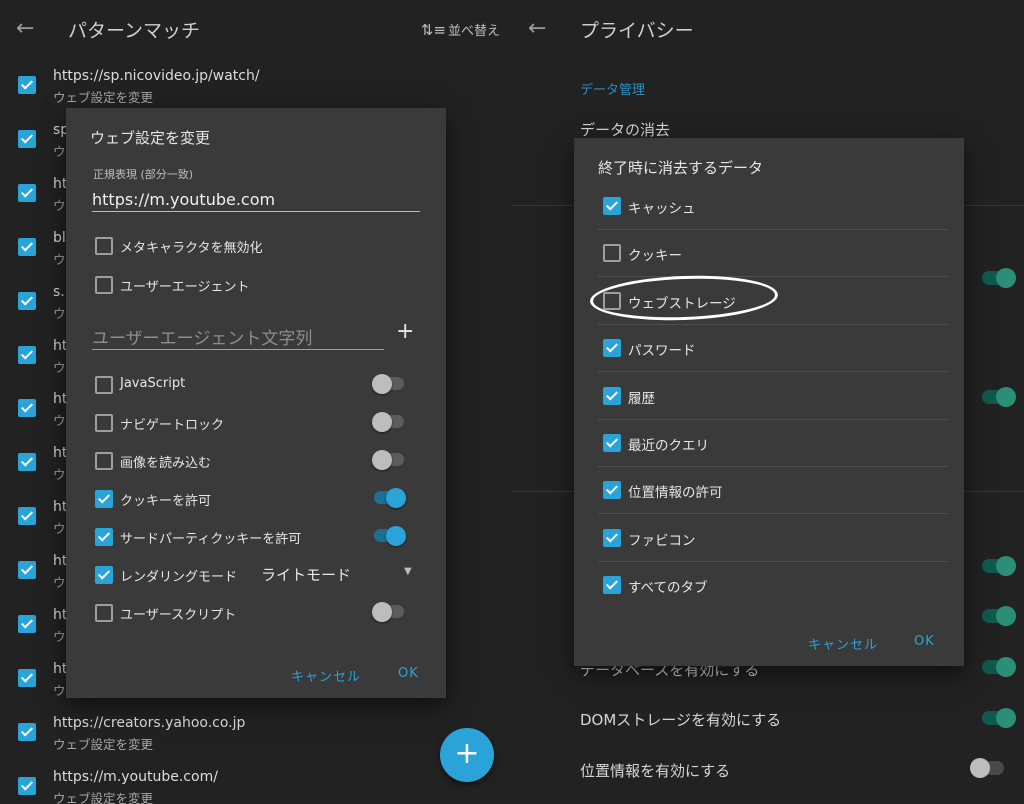 This screenshot has height=804, width=1024. What do you see at coordinates (211, 539) in the screenshot?
I see `option-label: サードパーティクッキーを許可` at bounding box center [211, 539].